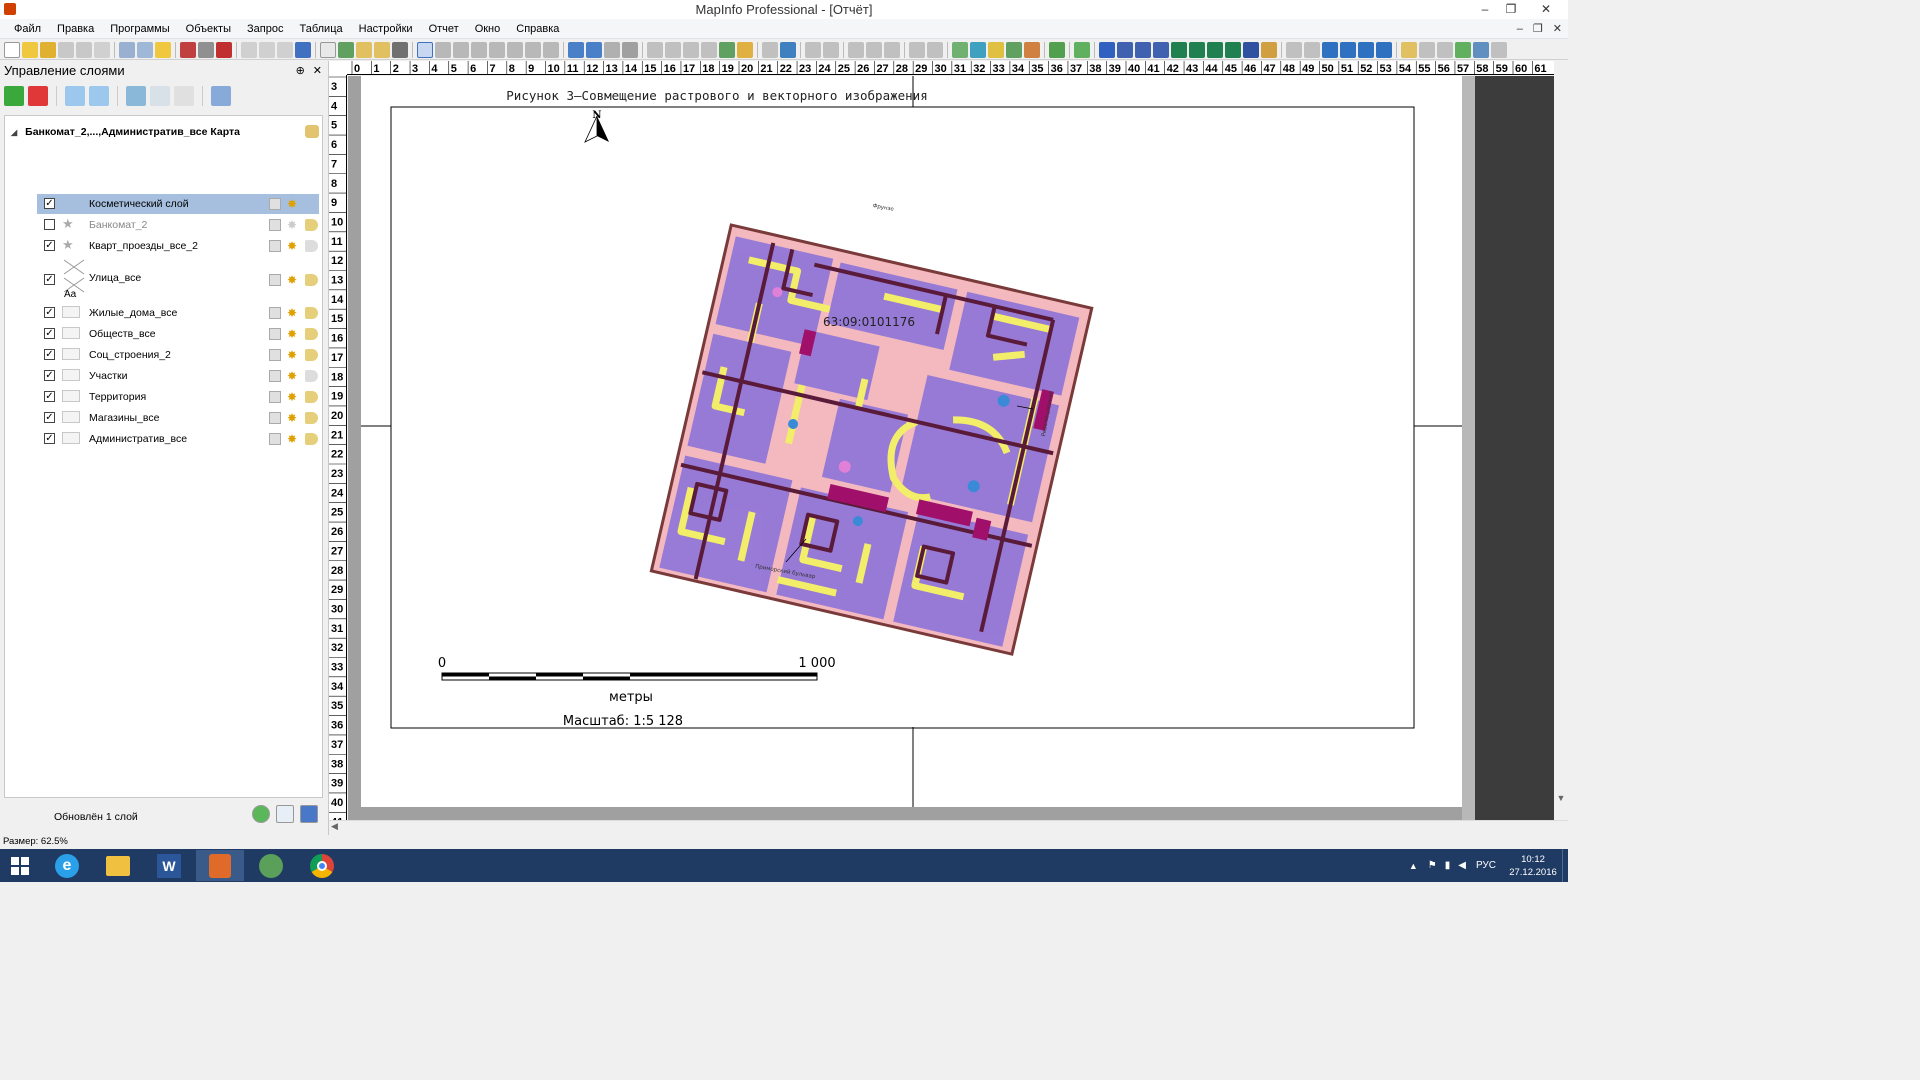  I want to click on graph-select-icon, so click(551, 49).